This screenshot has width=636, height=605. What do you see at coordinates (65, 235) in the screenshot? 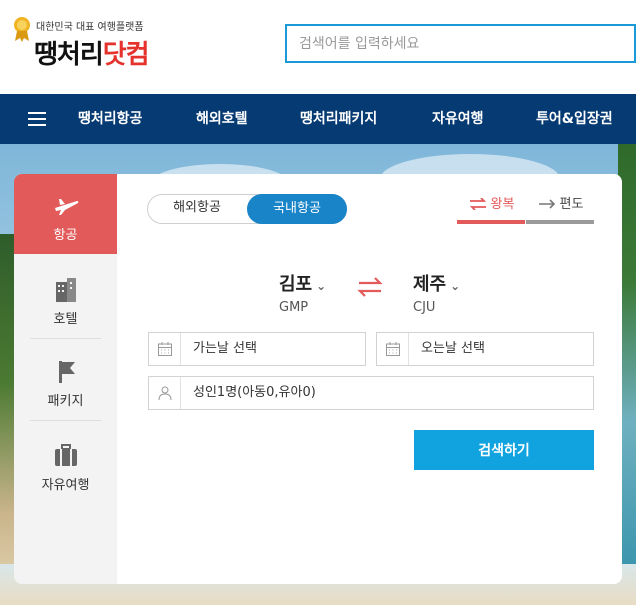
I see `sidebar-item-label: 항공` at bounding box center [65, 235].